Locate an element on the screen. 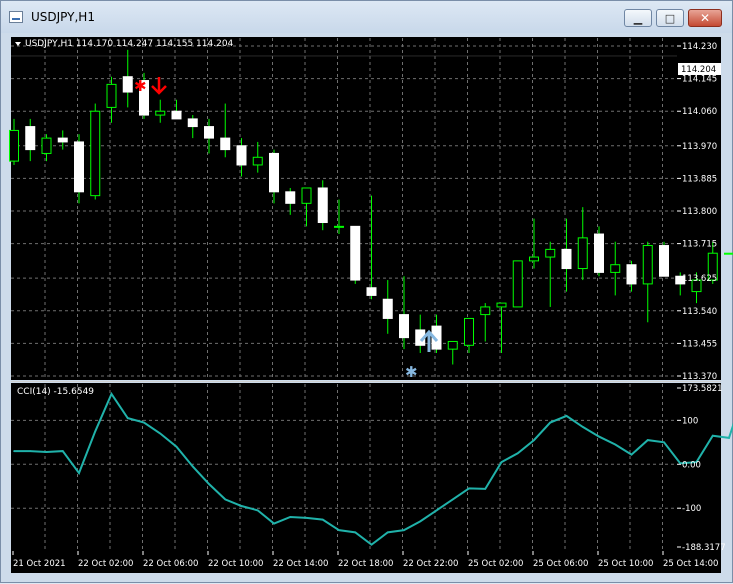 The image size is (733, 584). sell-star-icon: ✱ is located at coordinates (140, 86).